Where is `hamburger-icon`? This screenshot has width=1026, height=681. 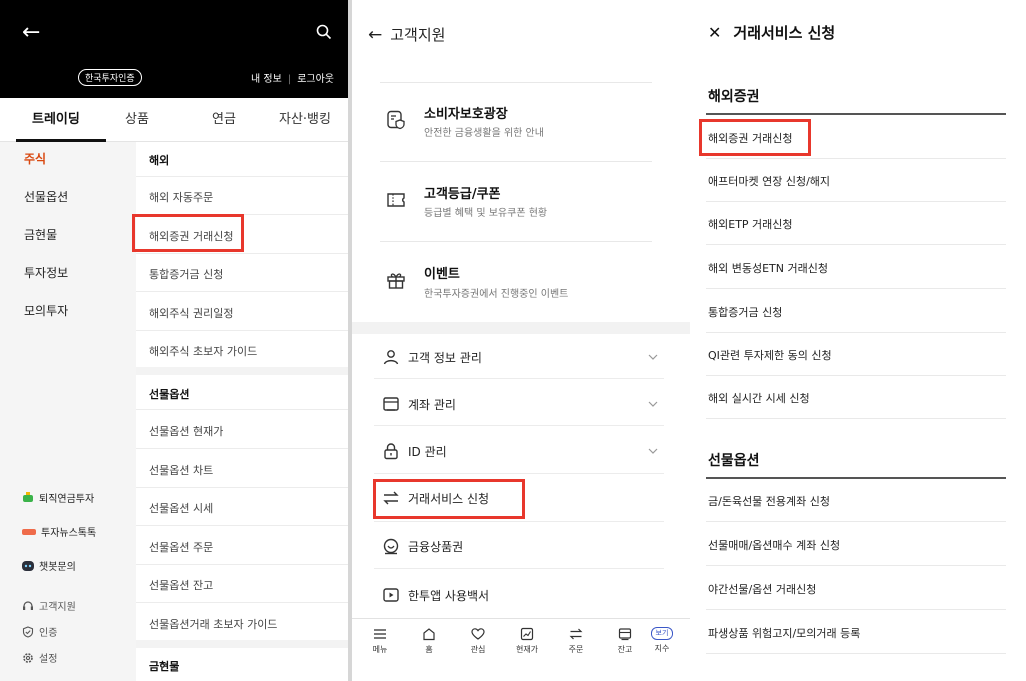
hamburger-icon is located at coordinates (380, 634).